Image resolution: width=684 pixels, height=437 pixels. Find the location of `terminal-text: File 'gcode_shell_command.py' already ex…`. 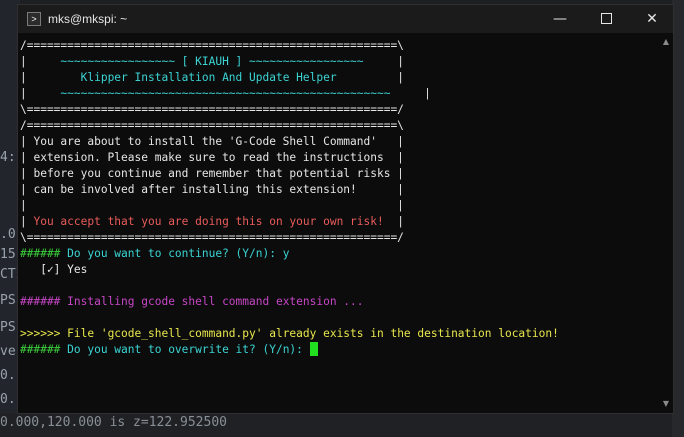

terminal-text: File 'gcode_shell_command.py' already ex… is located at coordinates (313, 333).